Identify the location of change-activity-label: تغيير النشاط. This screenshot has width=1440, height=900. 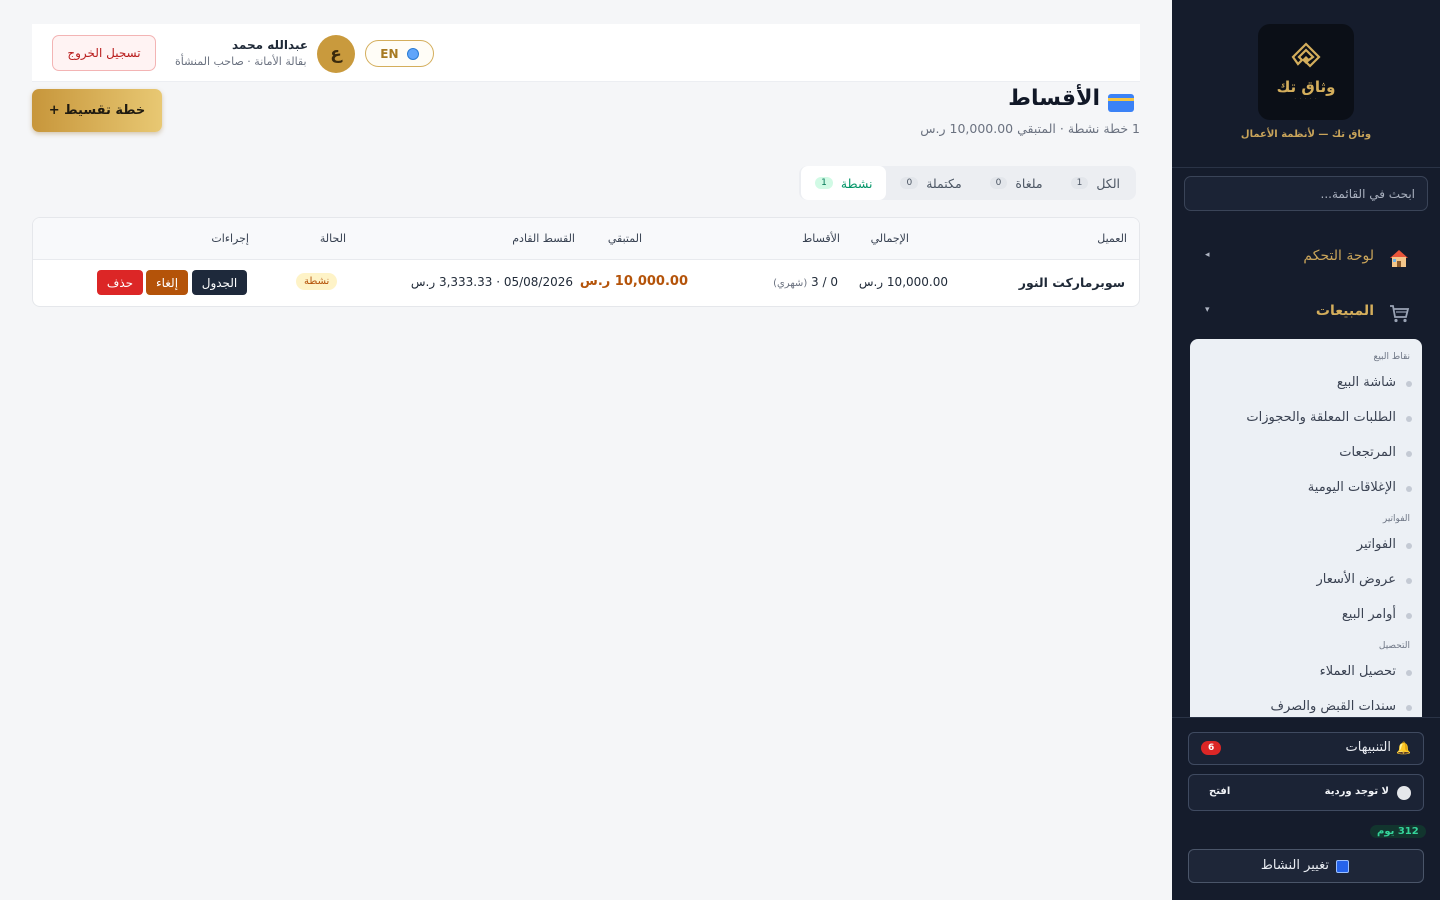
(1294, 865).